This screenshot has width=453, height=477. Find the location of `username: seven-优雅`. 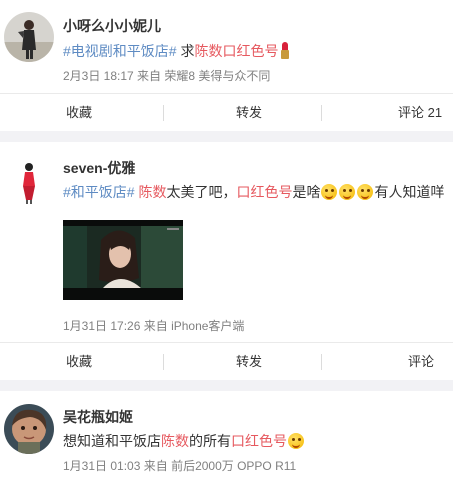

username: seven-优雅 is located at coordinates (99, 168).